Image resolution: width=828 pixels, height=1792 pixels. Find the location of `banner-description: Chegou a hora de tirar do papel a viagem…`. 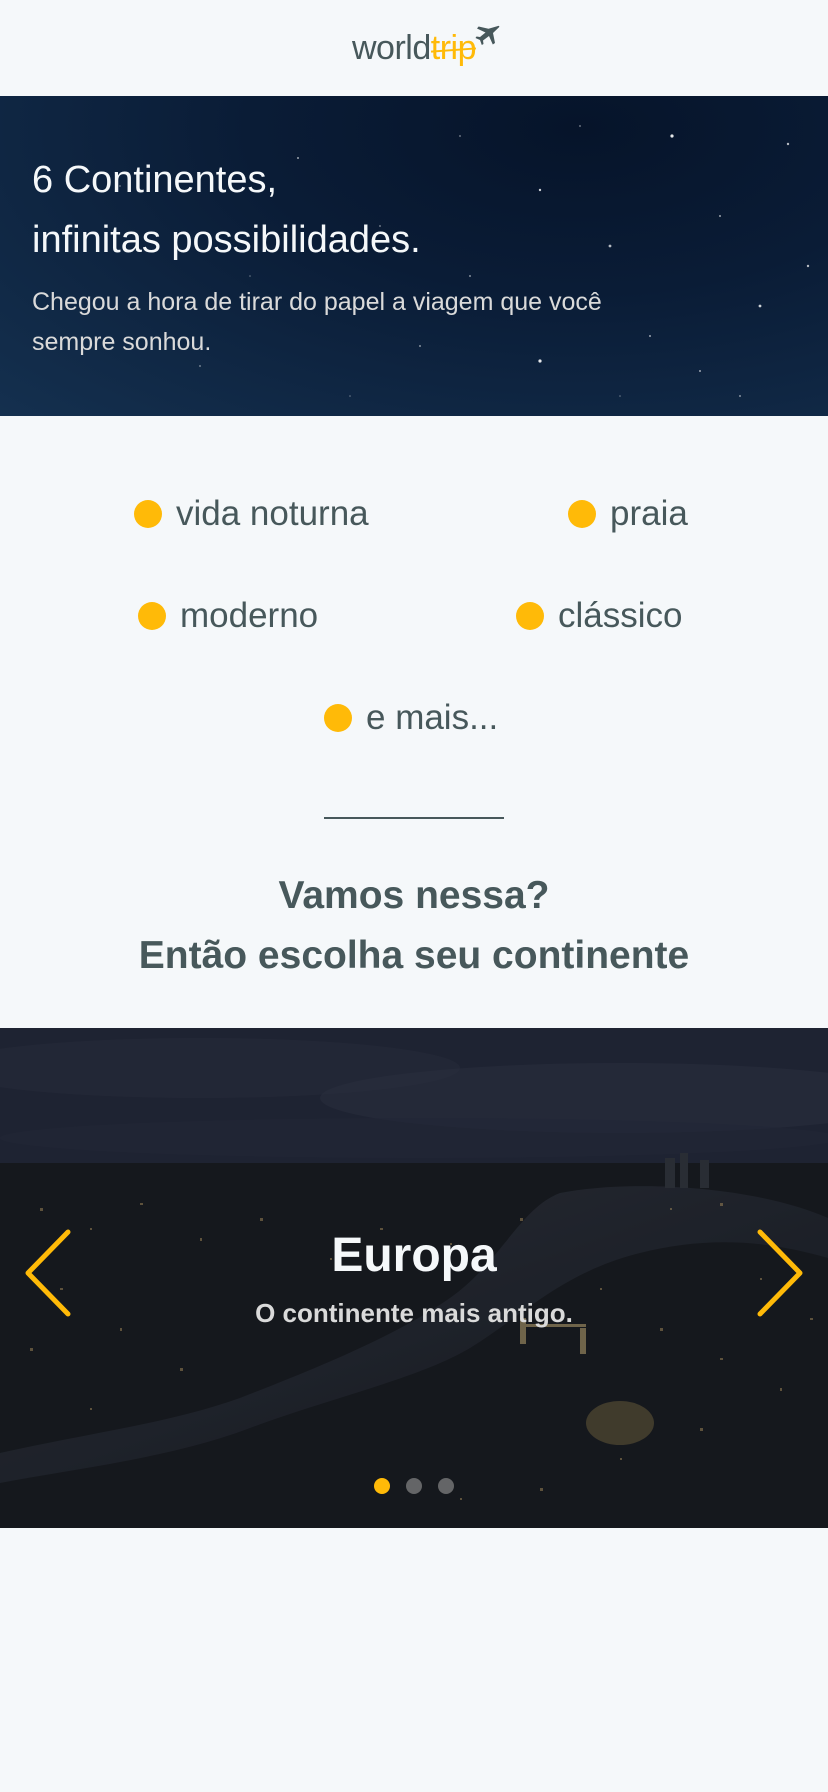

banner-description: Chegou a hora de tirar do papel a viagem… is located at coordinates (317, 322).